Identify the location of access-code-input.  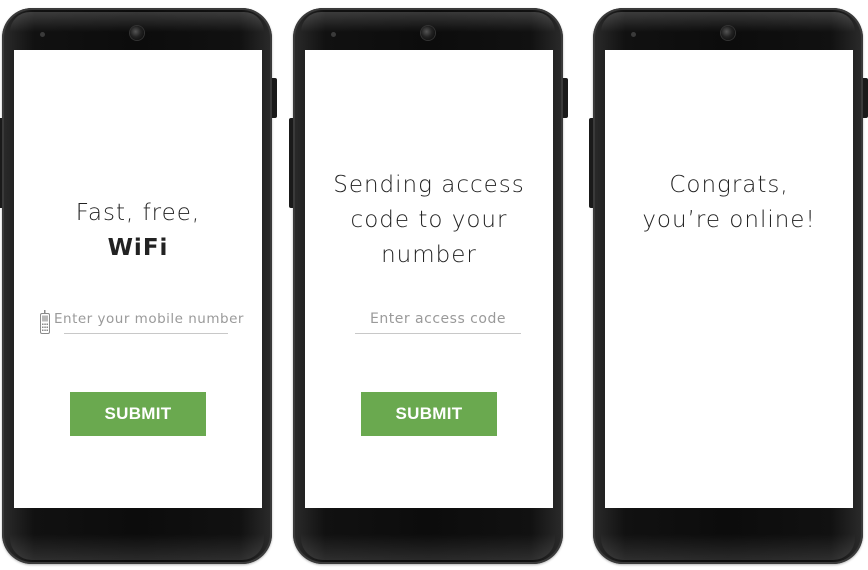
(438, 322).